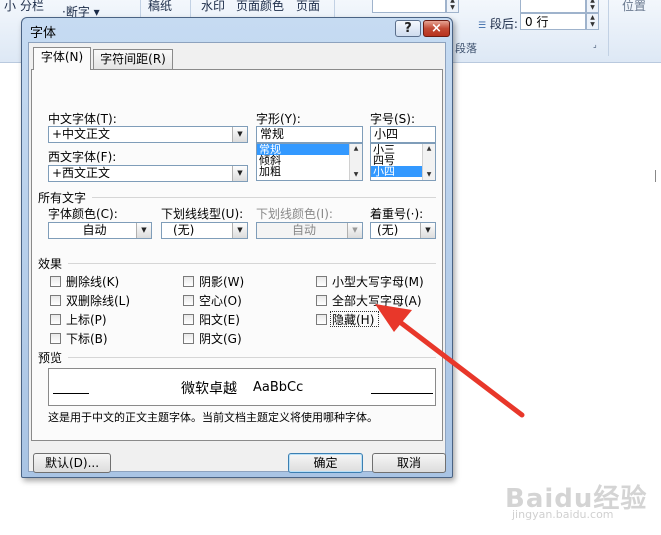  Describe the element at coordinates (86, 319) in the screenshot. I see `superscript-label: 上标(P)` at that location.